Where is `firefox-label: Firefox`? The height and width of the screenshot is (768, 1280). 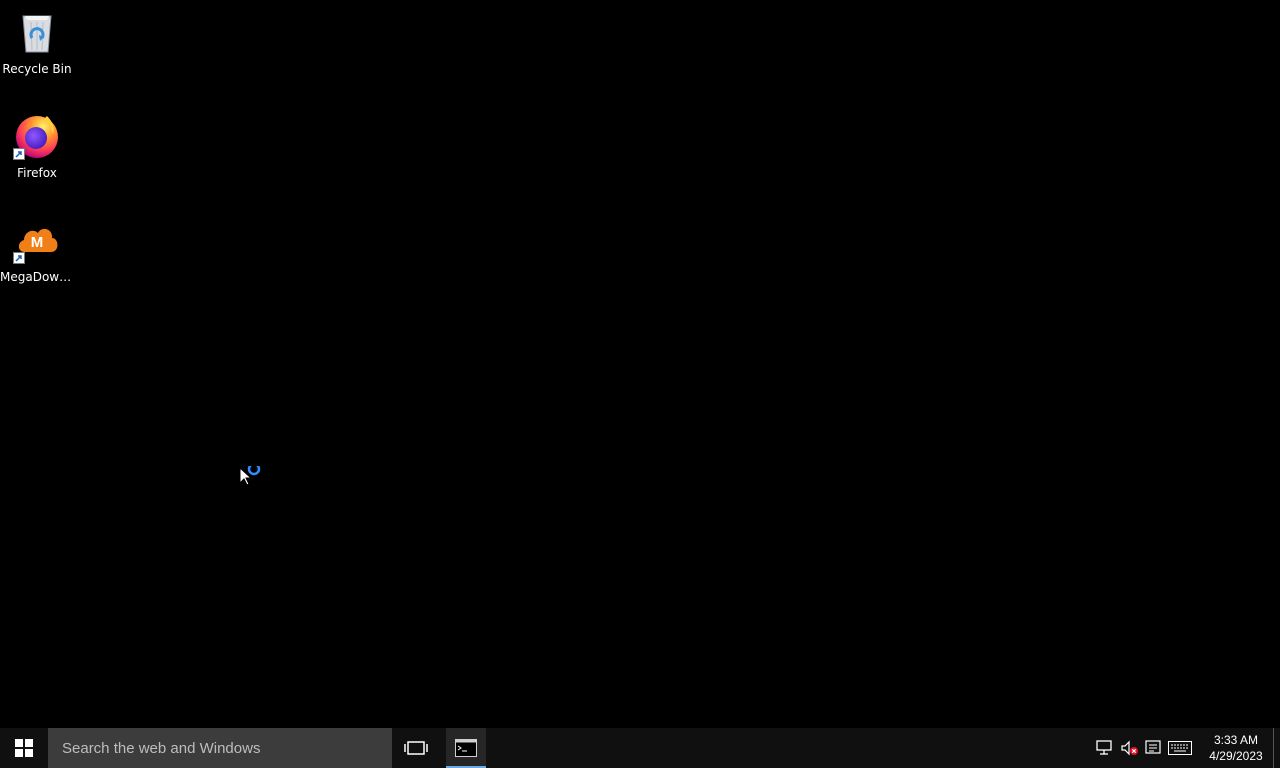 firefox-label: Firefox is located at coordinates (37, 173).